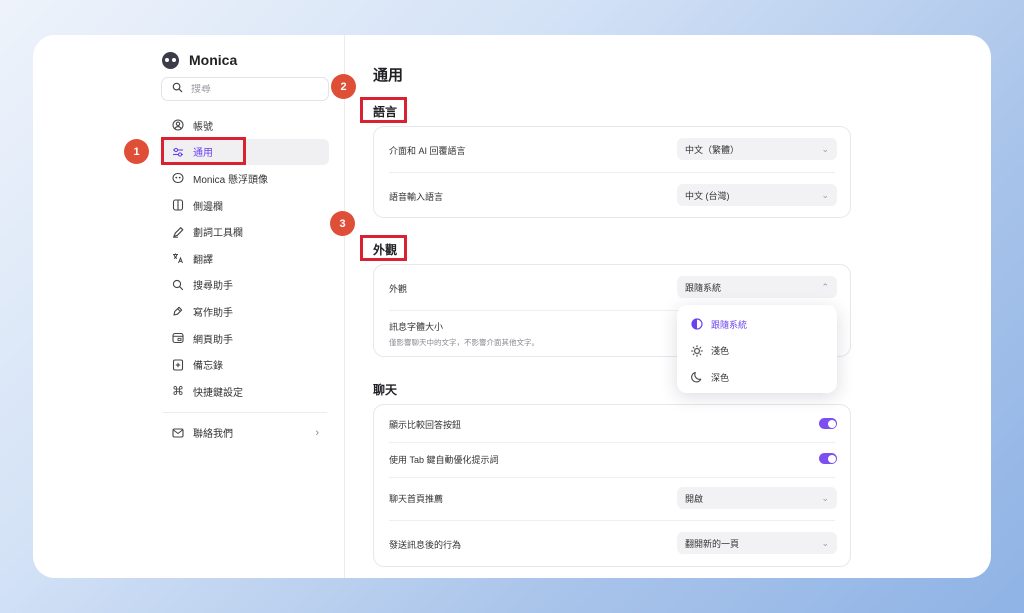  Describe the element at coordinates (697, 377) in the screenshot. I see `moon-icon` at that location.